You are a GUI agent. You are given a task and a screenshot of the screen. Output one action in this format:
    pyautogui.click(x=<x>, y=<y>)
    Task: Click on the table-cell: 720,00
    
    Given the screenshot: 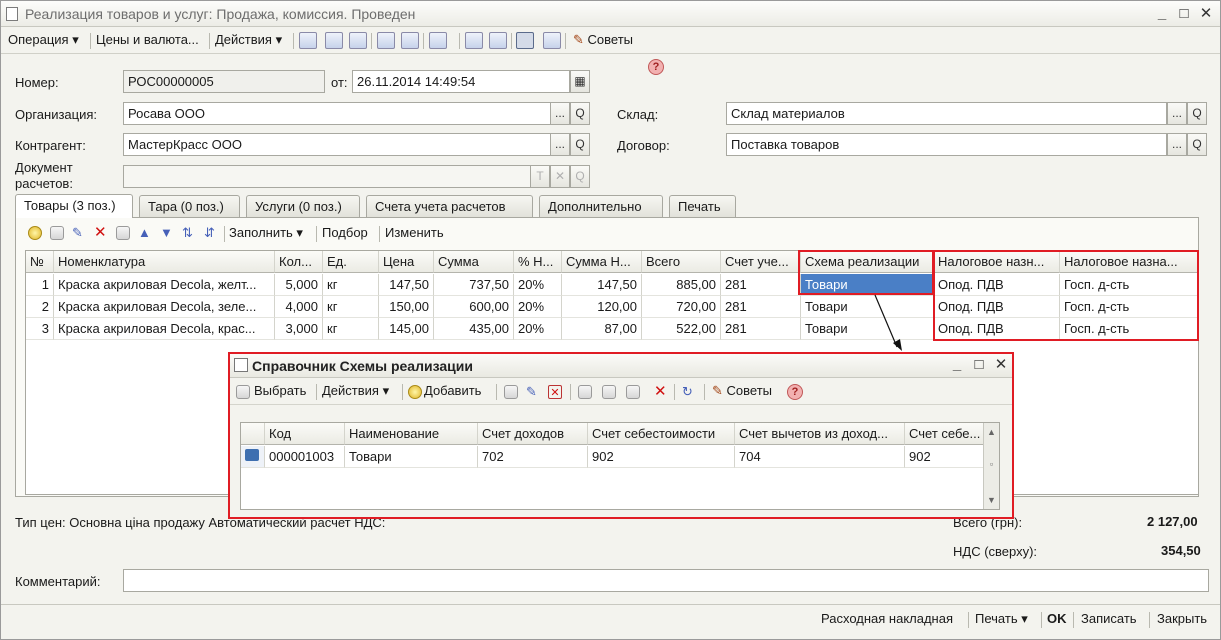 What is the action you would take?
    pyautogui.click(x=681, y=307)
    